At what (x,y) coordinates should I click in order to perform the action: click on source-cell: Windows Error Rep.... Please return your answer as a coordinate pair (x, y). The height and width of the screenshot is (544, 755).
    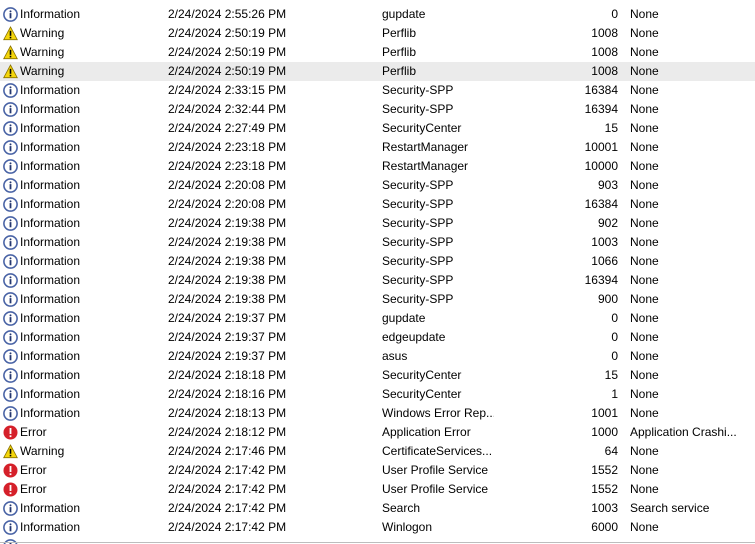
    Looking at the image, I should click on (438, 413).